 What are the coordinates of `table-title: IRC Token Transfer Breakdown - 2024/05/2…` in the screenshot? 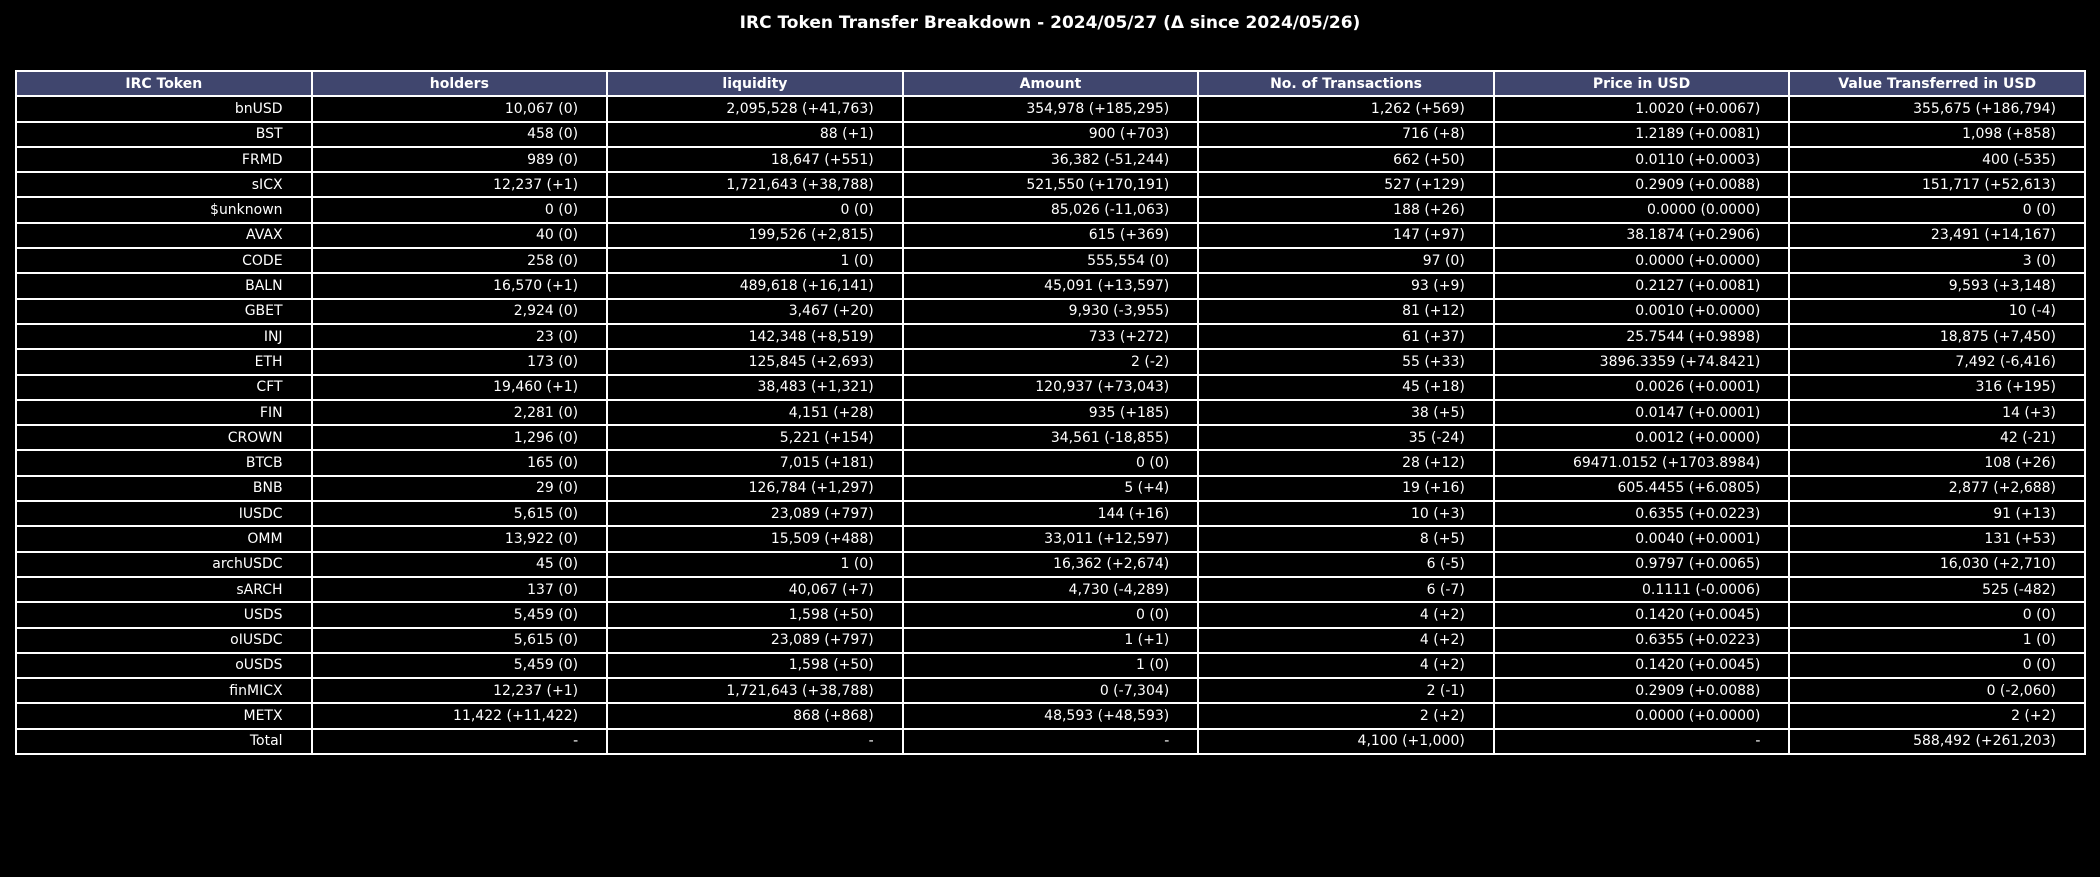 It's located at (1050, 23).